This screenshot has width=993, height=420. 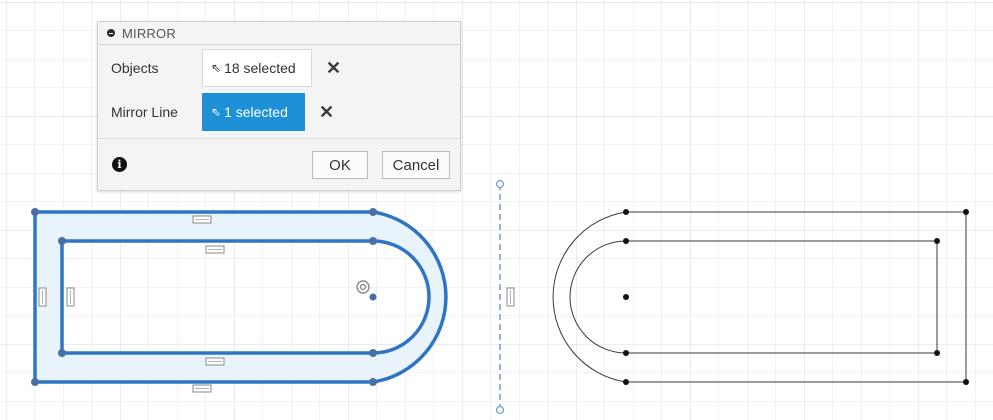 I want to click on info-icon: i, so click(x=119, y=164).